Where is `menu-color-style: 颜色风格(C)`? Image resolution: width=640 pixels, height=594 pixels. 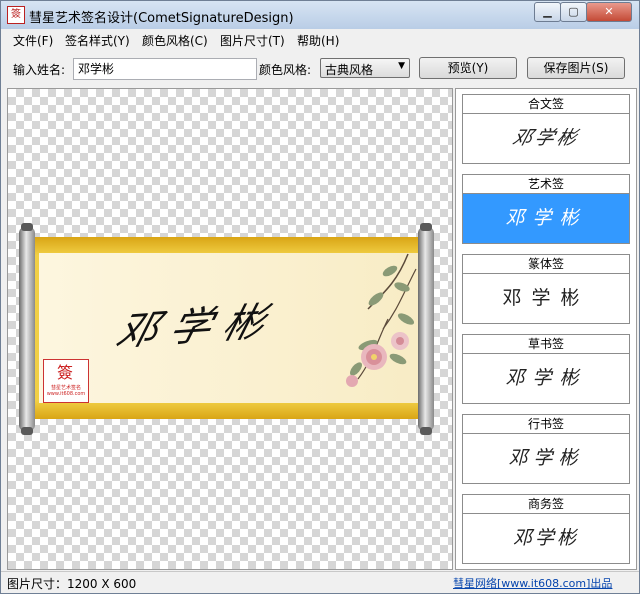
menu-color-style: 颜色风格(C) is located at coordinates (175, 40).